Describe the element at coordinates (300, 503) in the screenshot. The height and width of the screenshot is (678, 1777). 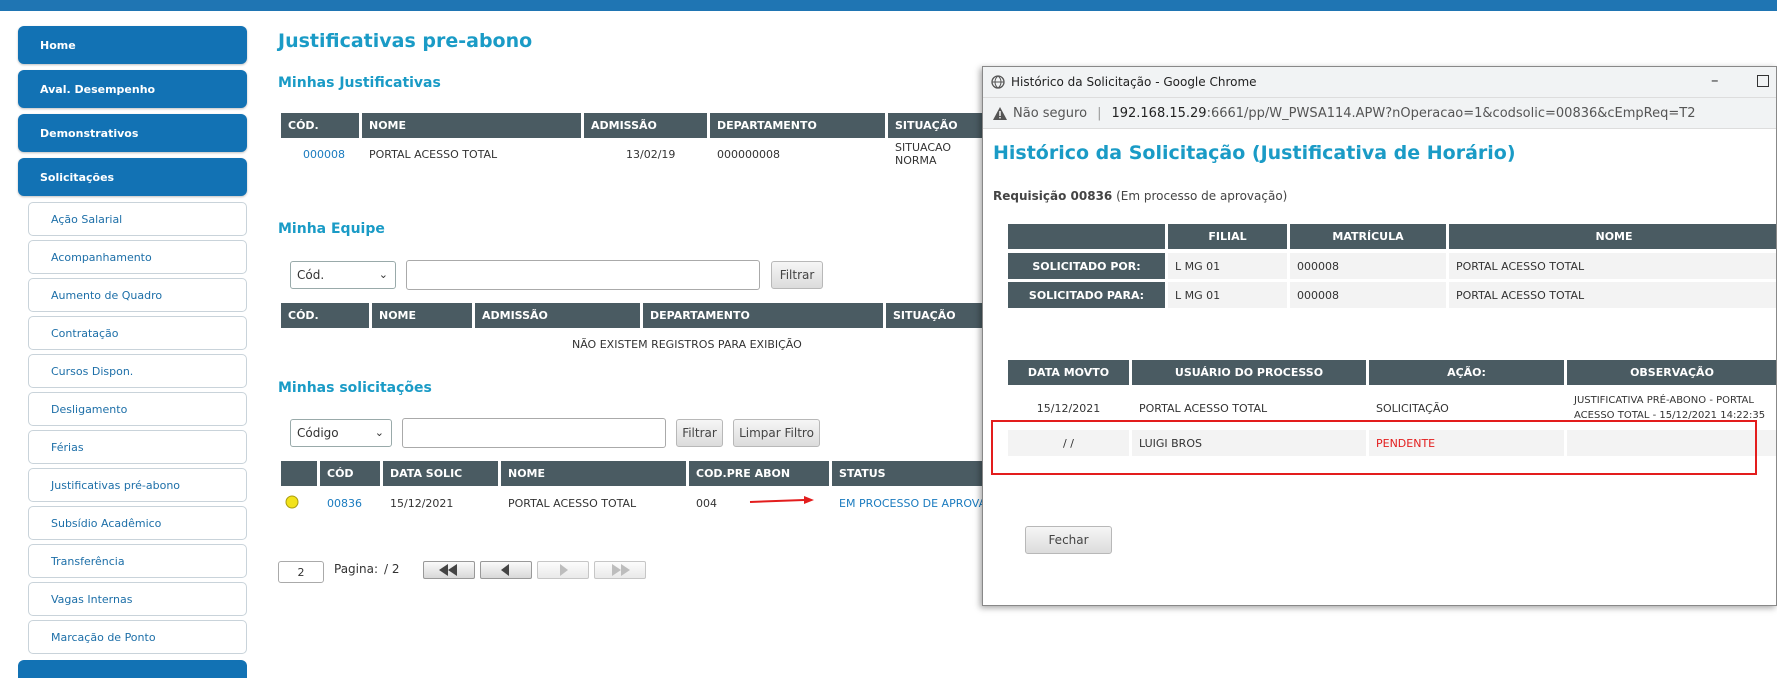
I see `status-dot-icon` at that location.